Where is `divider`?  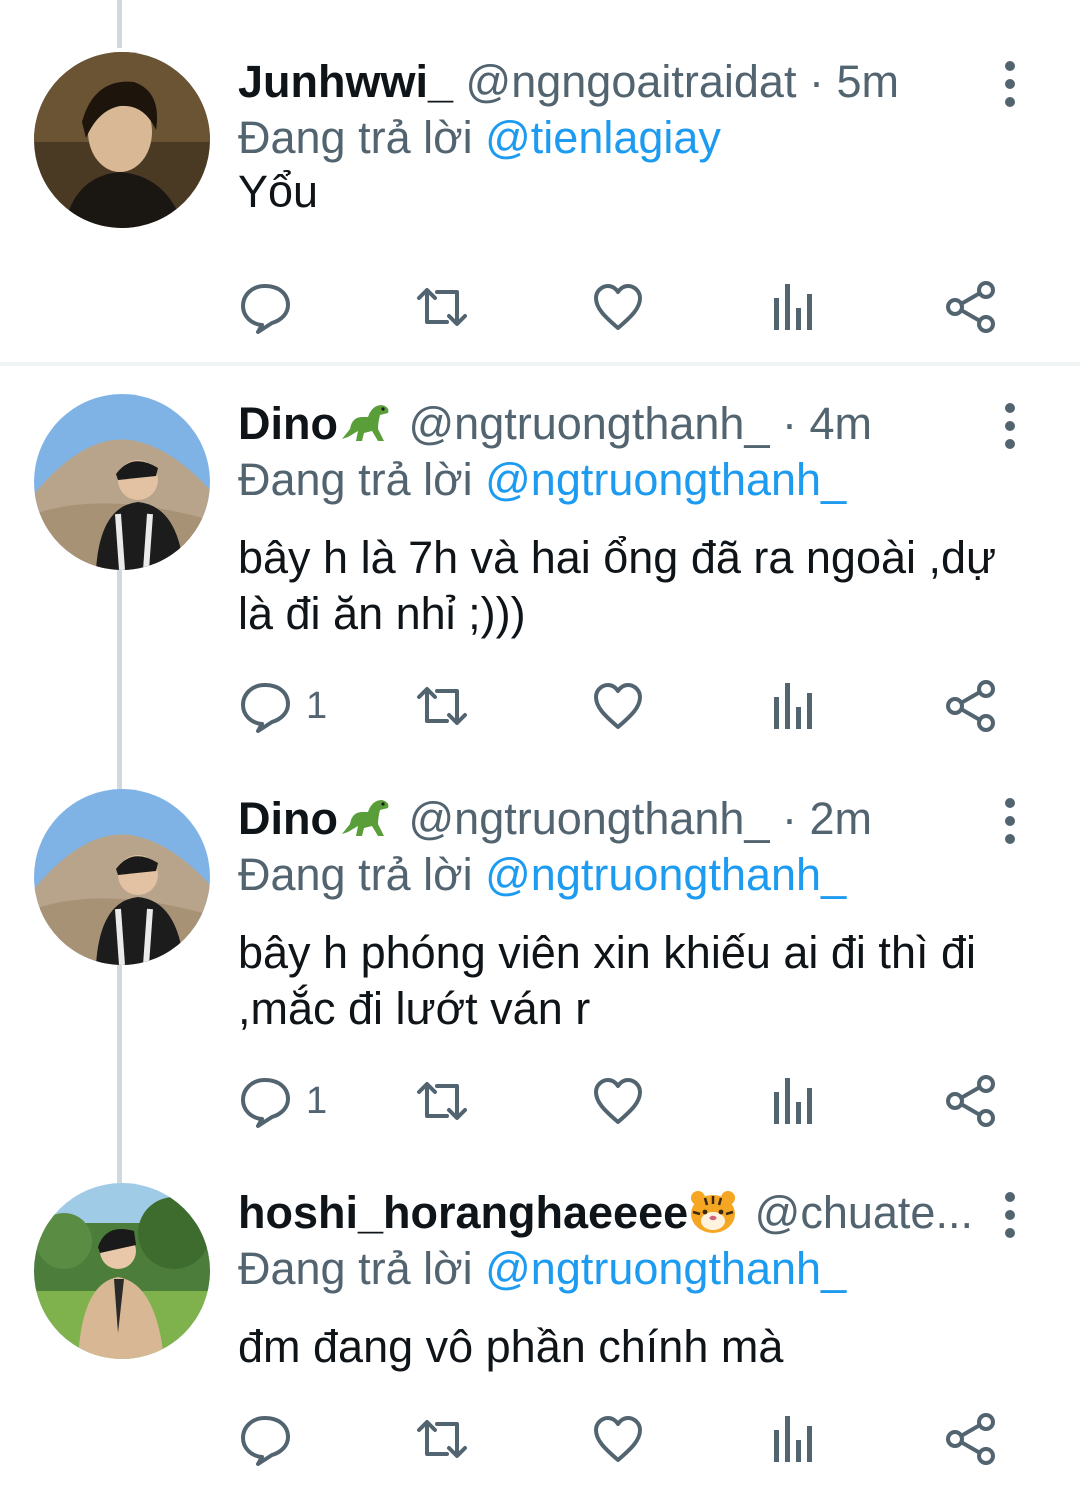 divider is located at coordinates (540, 364).